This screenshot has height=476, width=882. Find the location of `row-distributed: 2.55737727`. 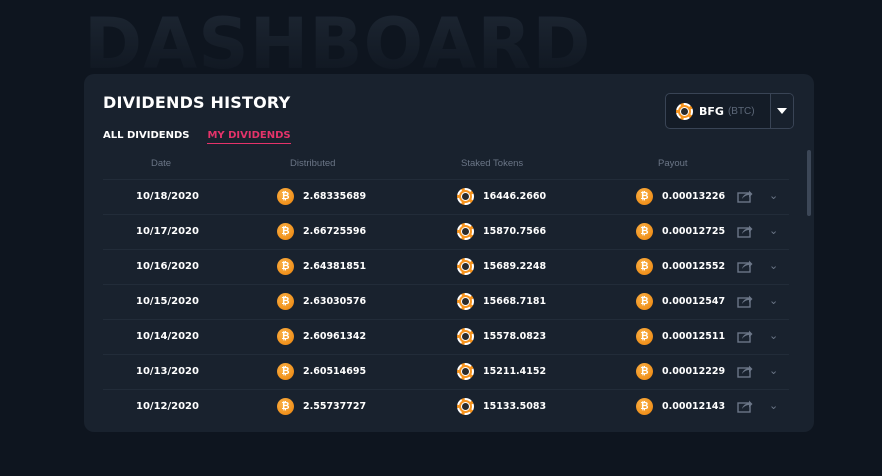

row-distributed: 2.55737727 is located at coordinates (335, 406).